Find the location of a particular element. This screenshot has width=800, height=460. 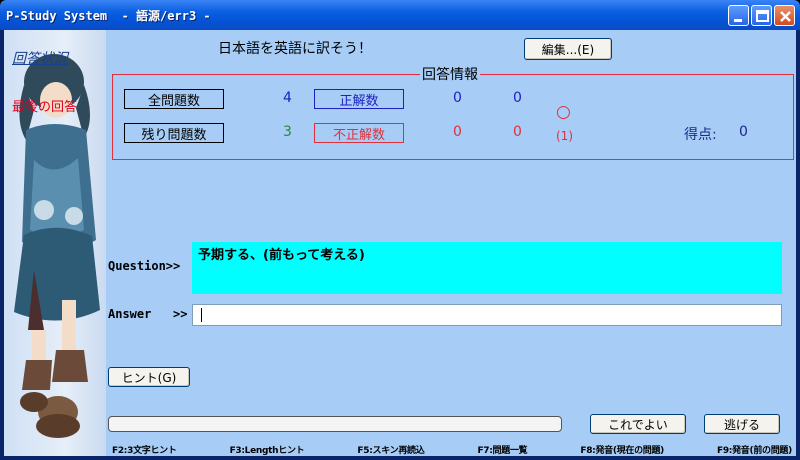

character-banner: 回答状況 最後の回答 is located at coordinates (55, 243).